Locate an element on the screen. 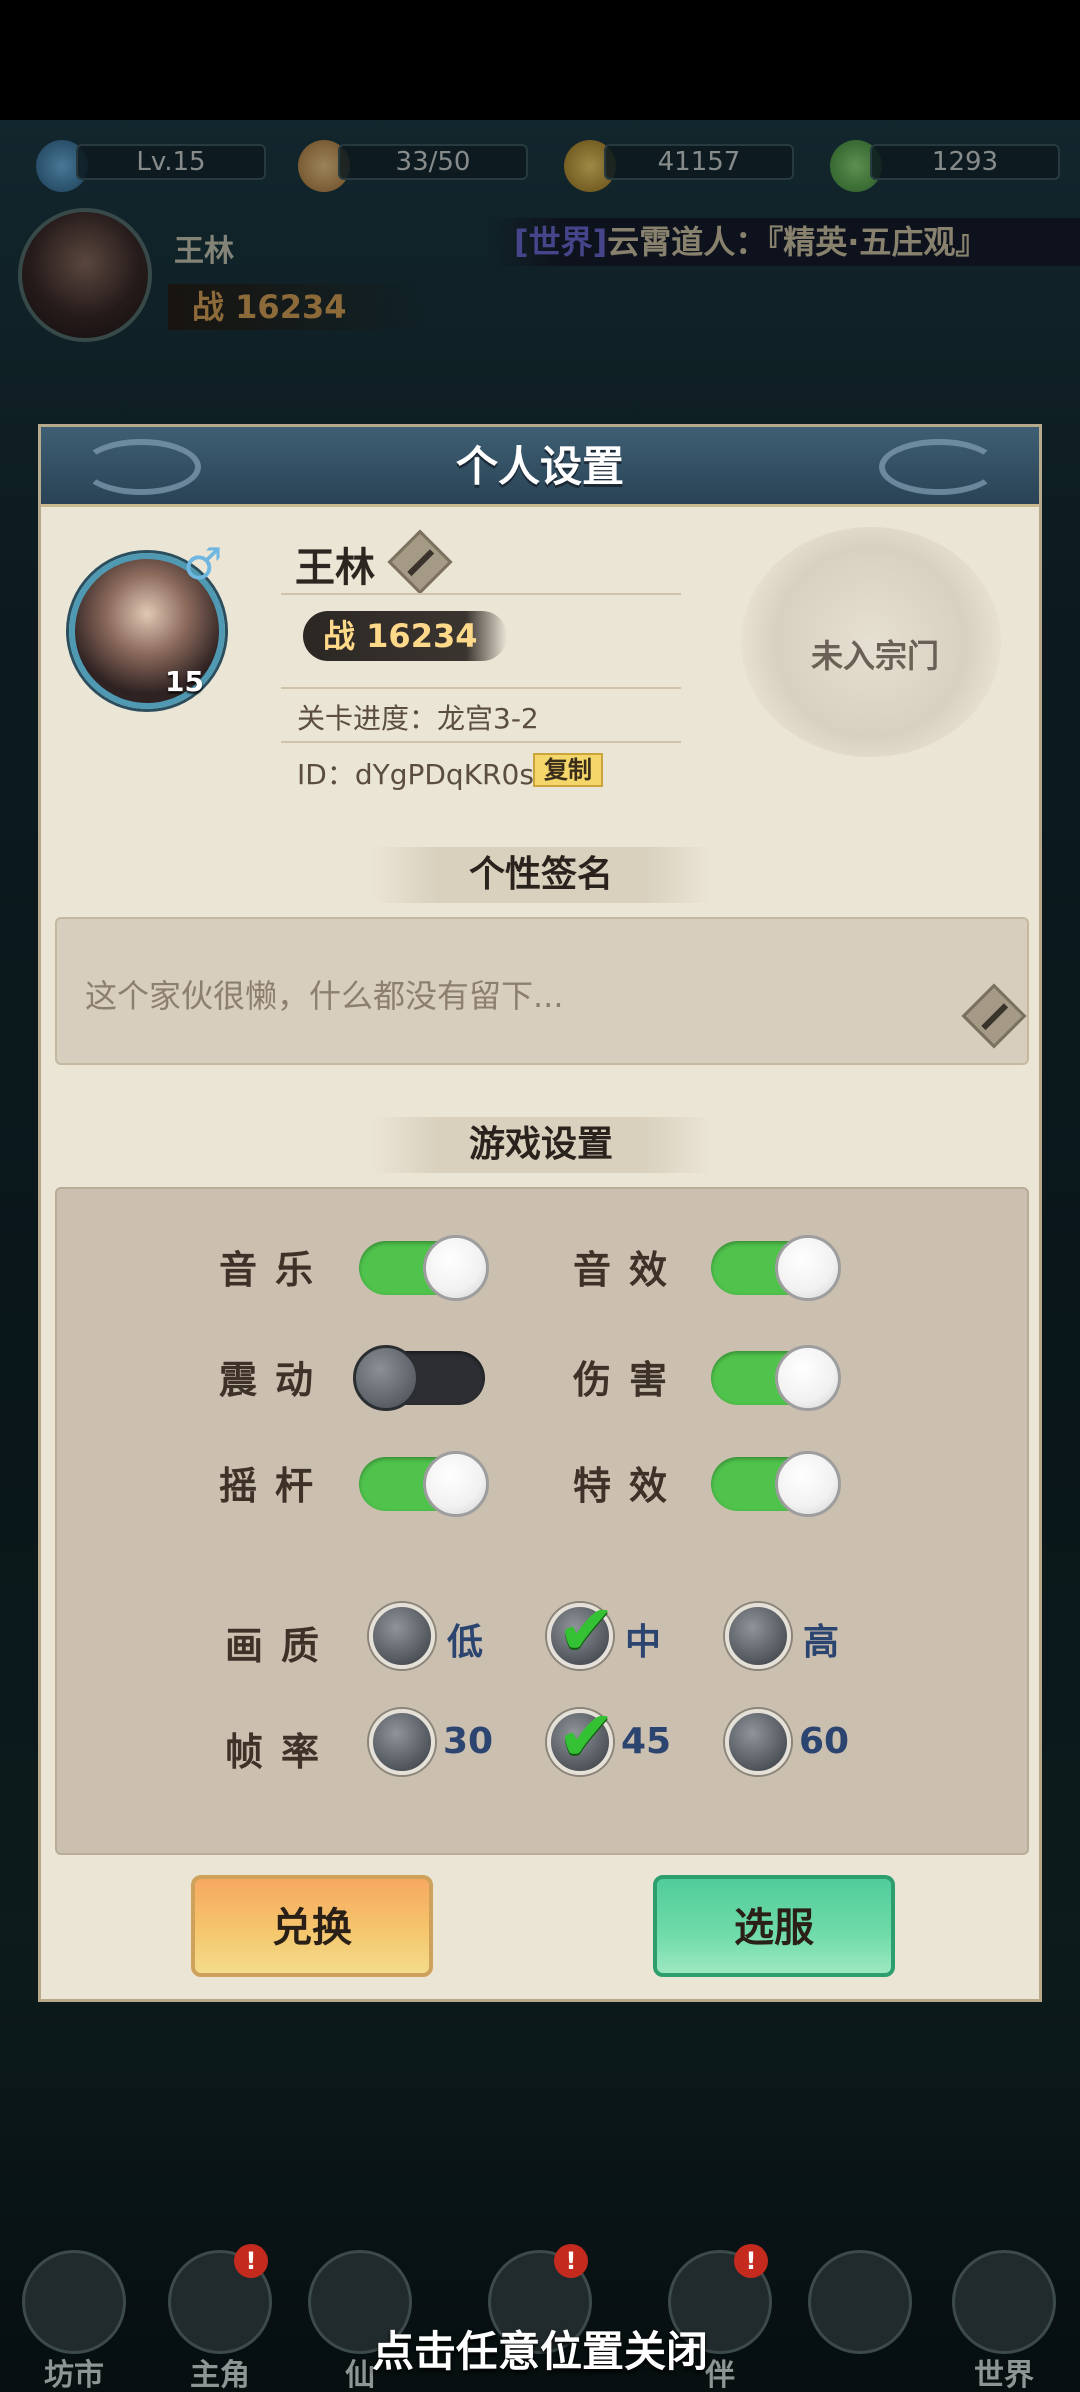 The height and width of the screenshot is (2392, 1080). quality-low-radio is located at coordinates (402, 1636).